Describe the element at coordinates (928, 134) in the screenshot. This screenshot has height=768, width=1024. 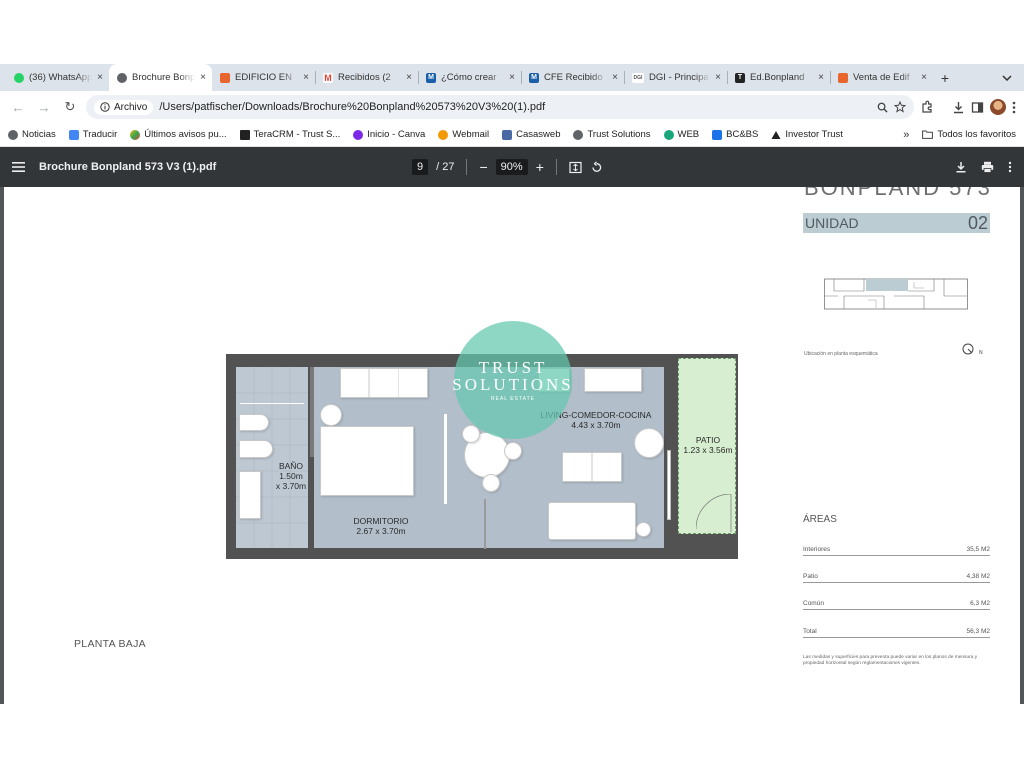
I see `folder-icon` at that location.